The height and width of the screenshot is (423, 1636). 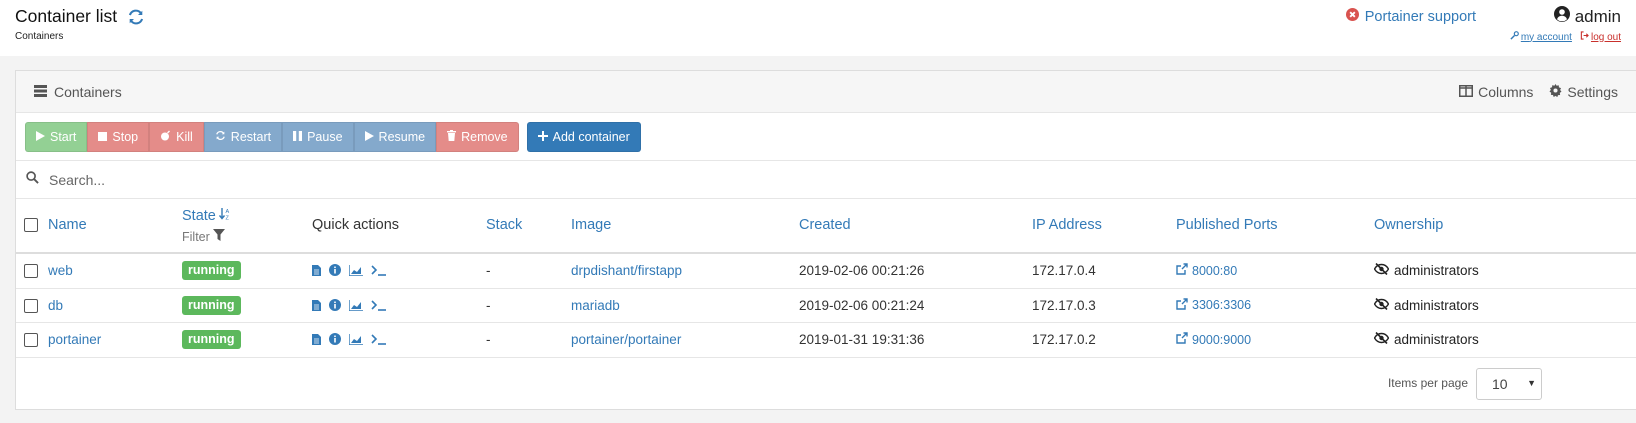 What do you see at coordinates (862, 270) in the screenshot?
I see `created-value: 2019-02-06 00:21:26` at bounding box center [862, 270].